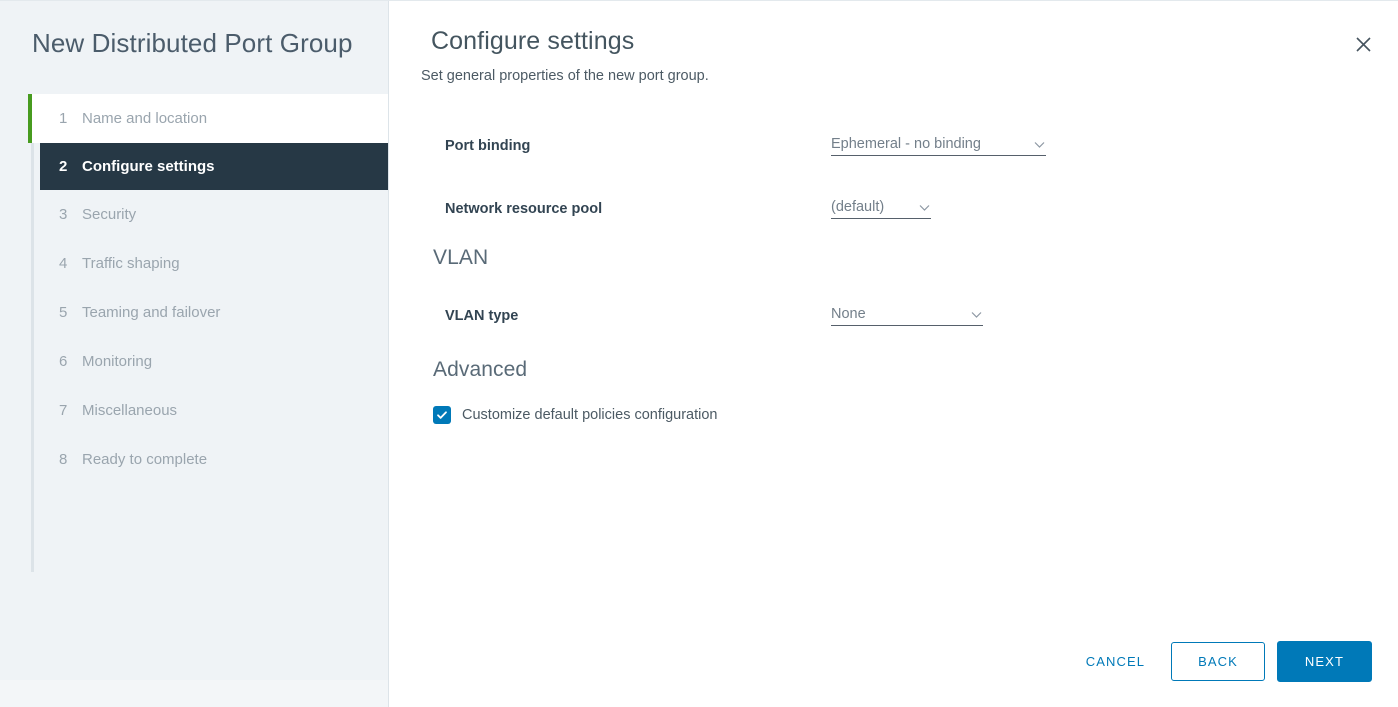 The image size is (1398, 707). I want to click on step-number: 4, so click(63, 263).